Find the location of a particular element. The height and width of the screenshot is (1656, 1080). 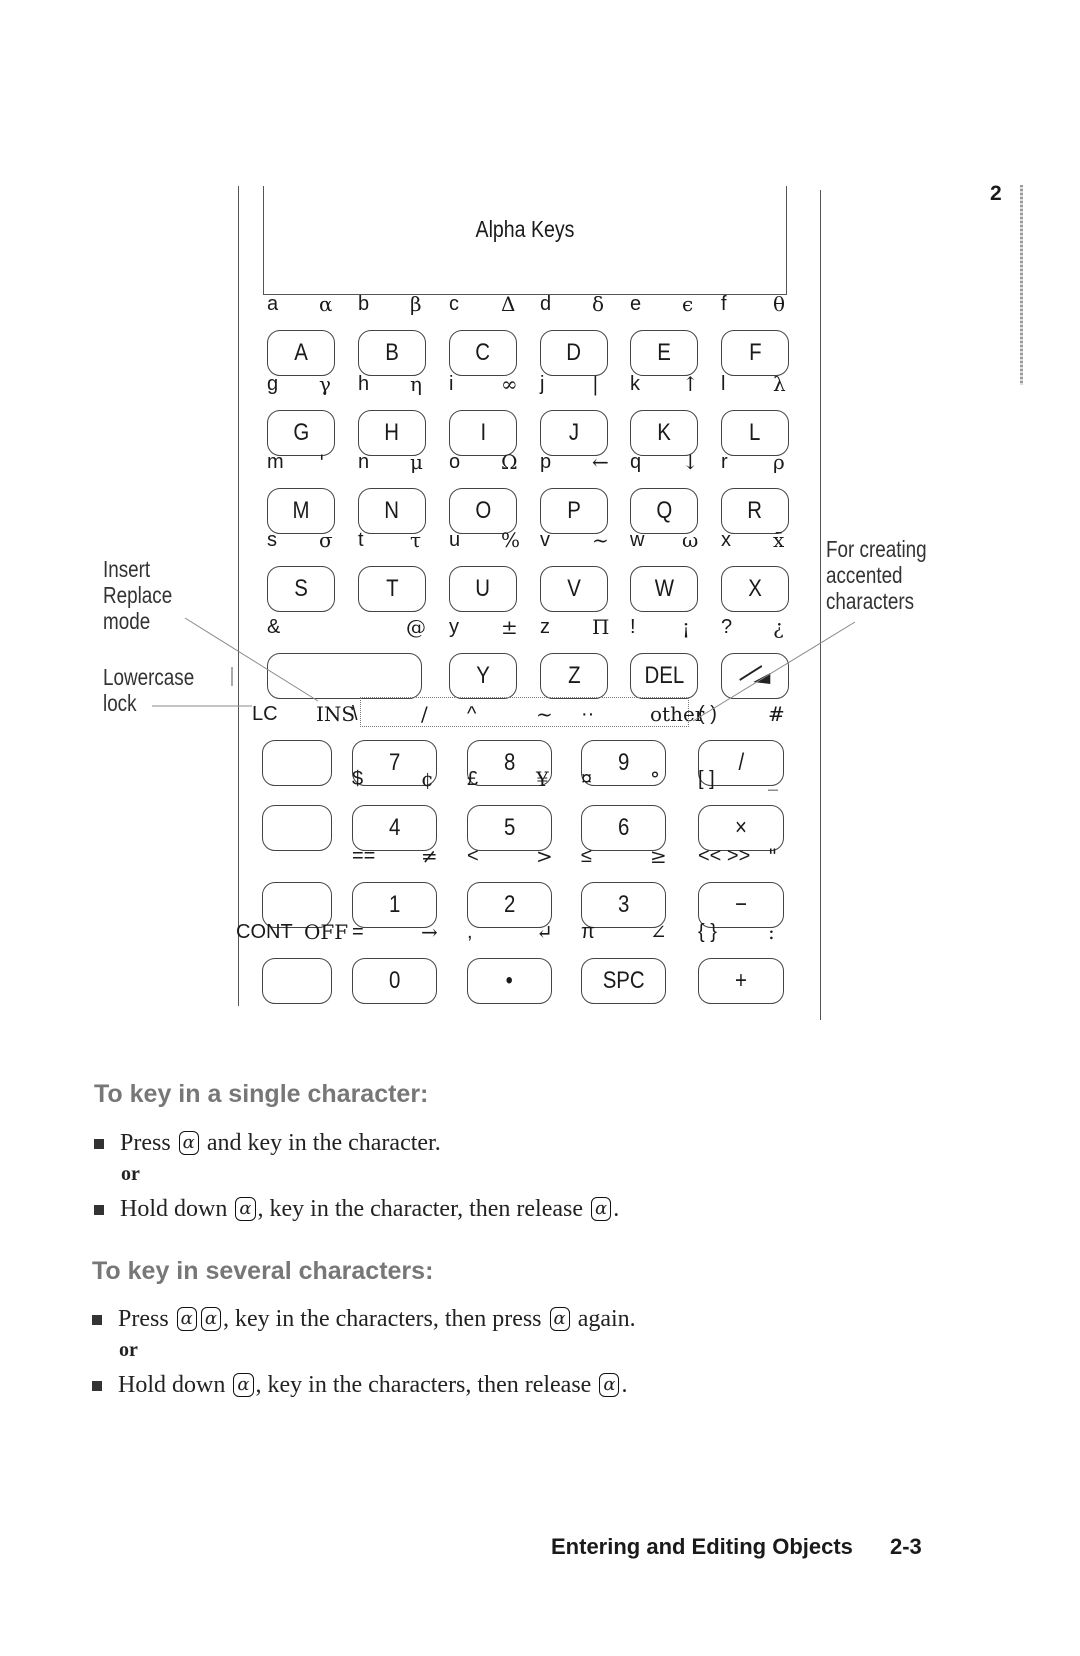

text: , key in the characters, then release is located at coordinates (426, 1385).